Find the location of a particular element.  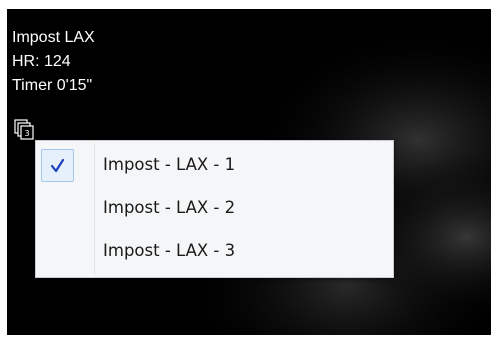

menu-item-series-3: Impost - LAX - 3 is located at coordinates (214, 252).